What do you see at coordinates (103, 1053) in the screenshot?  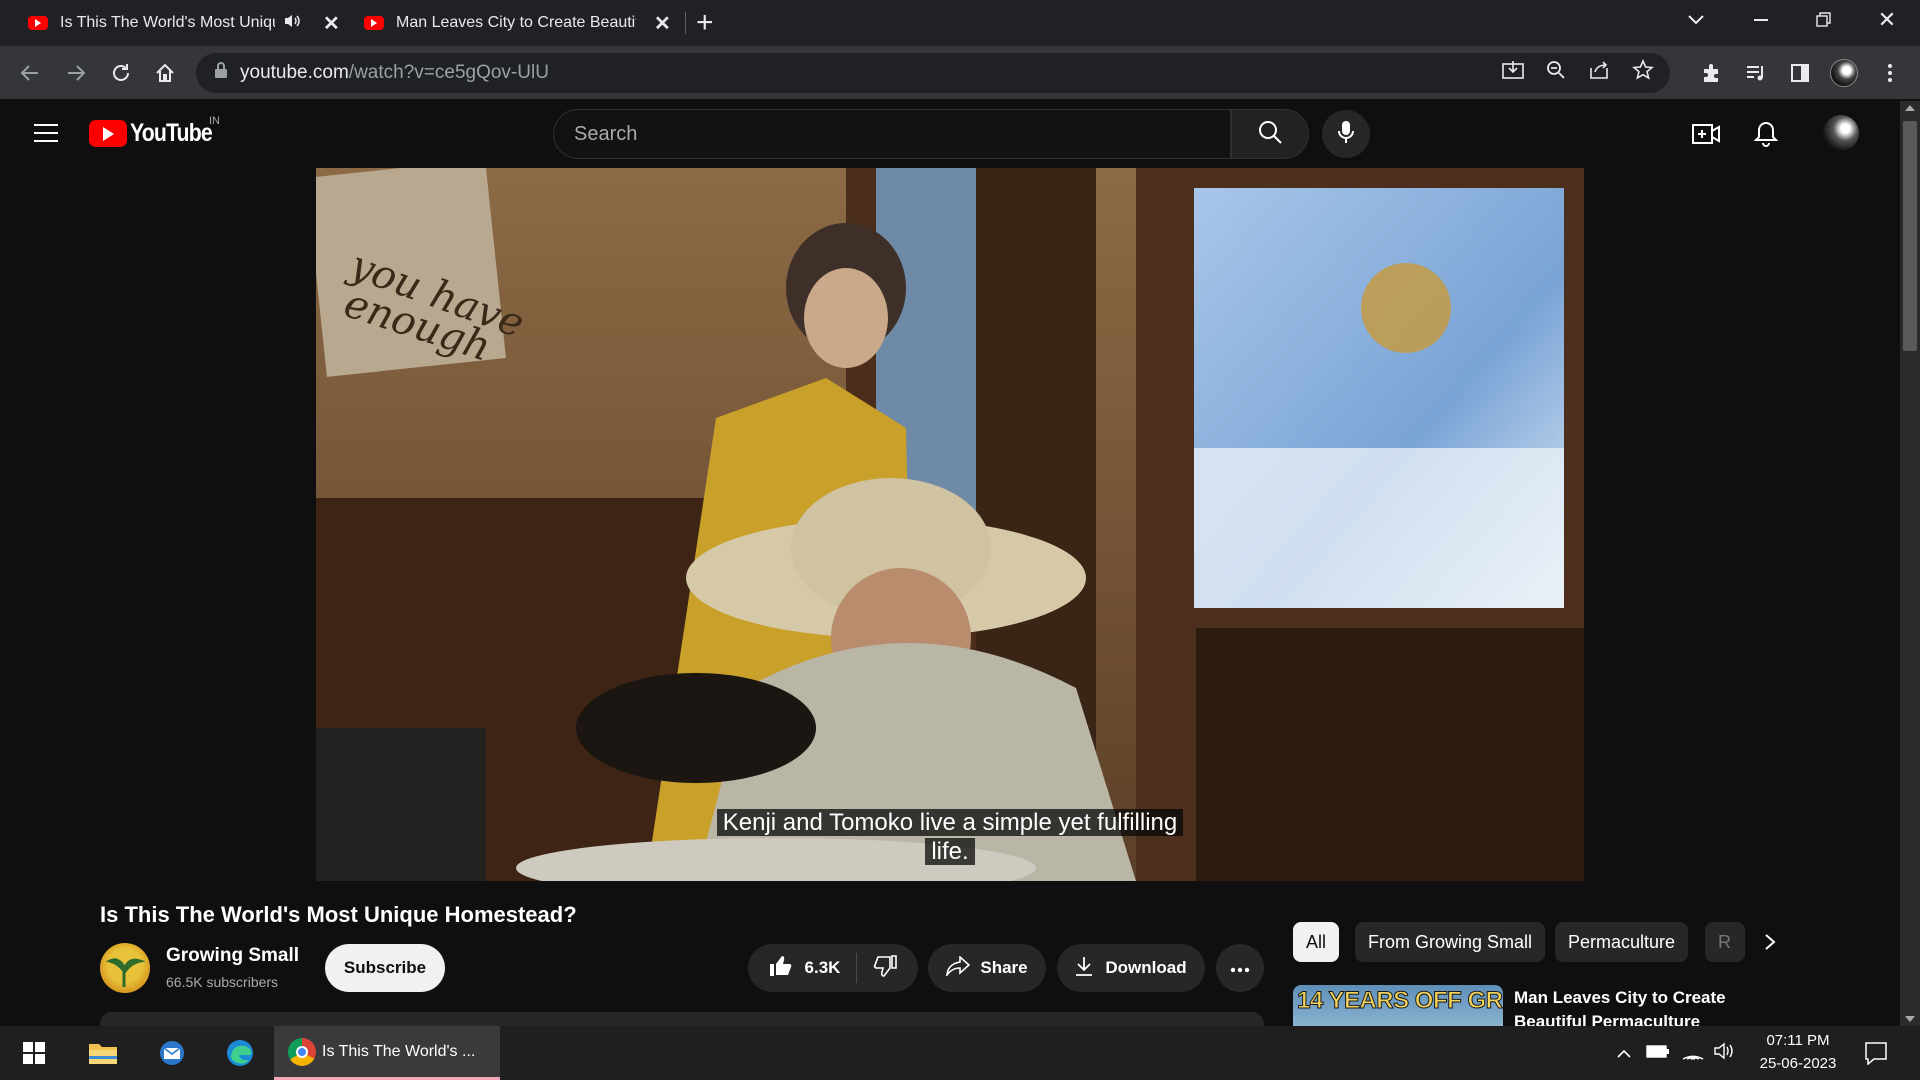 I see `file-explorer-icon` at bounding box center [103, 1053].